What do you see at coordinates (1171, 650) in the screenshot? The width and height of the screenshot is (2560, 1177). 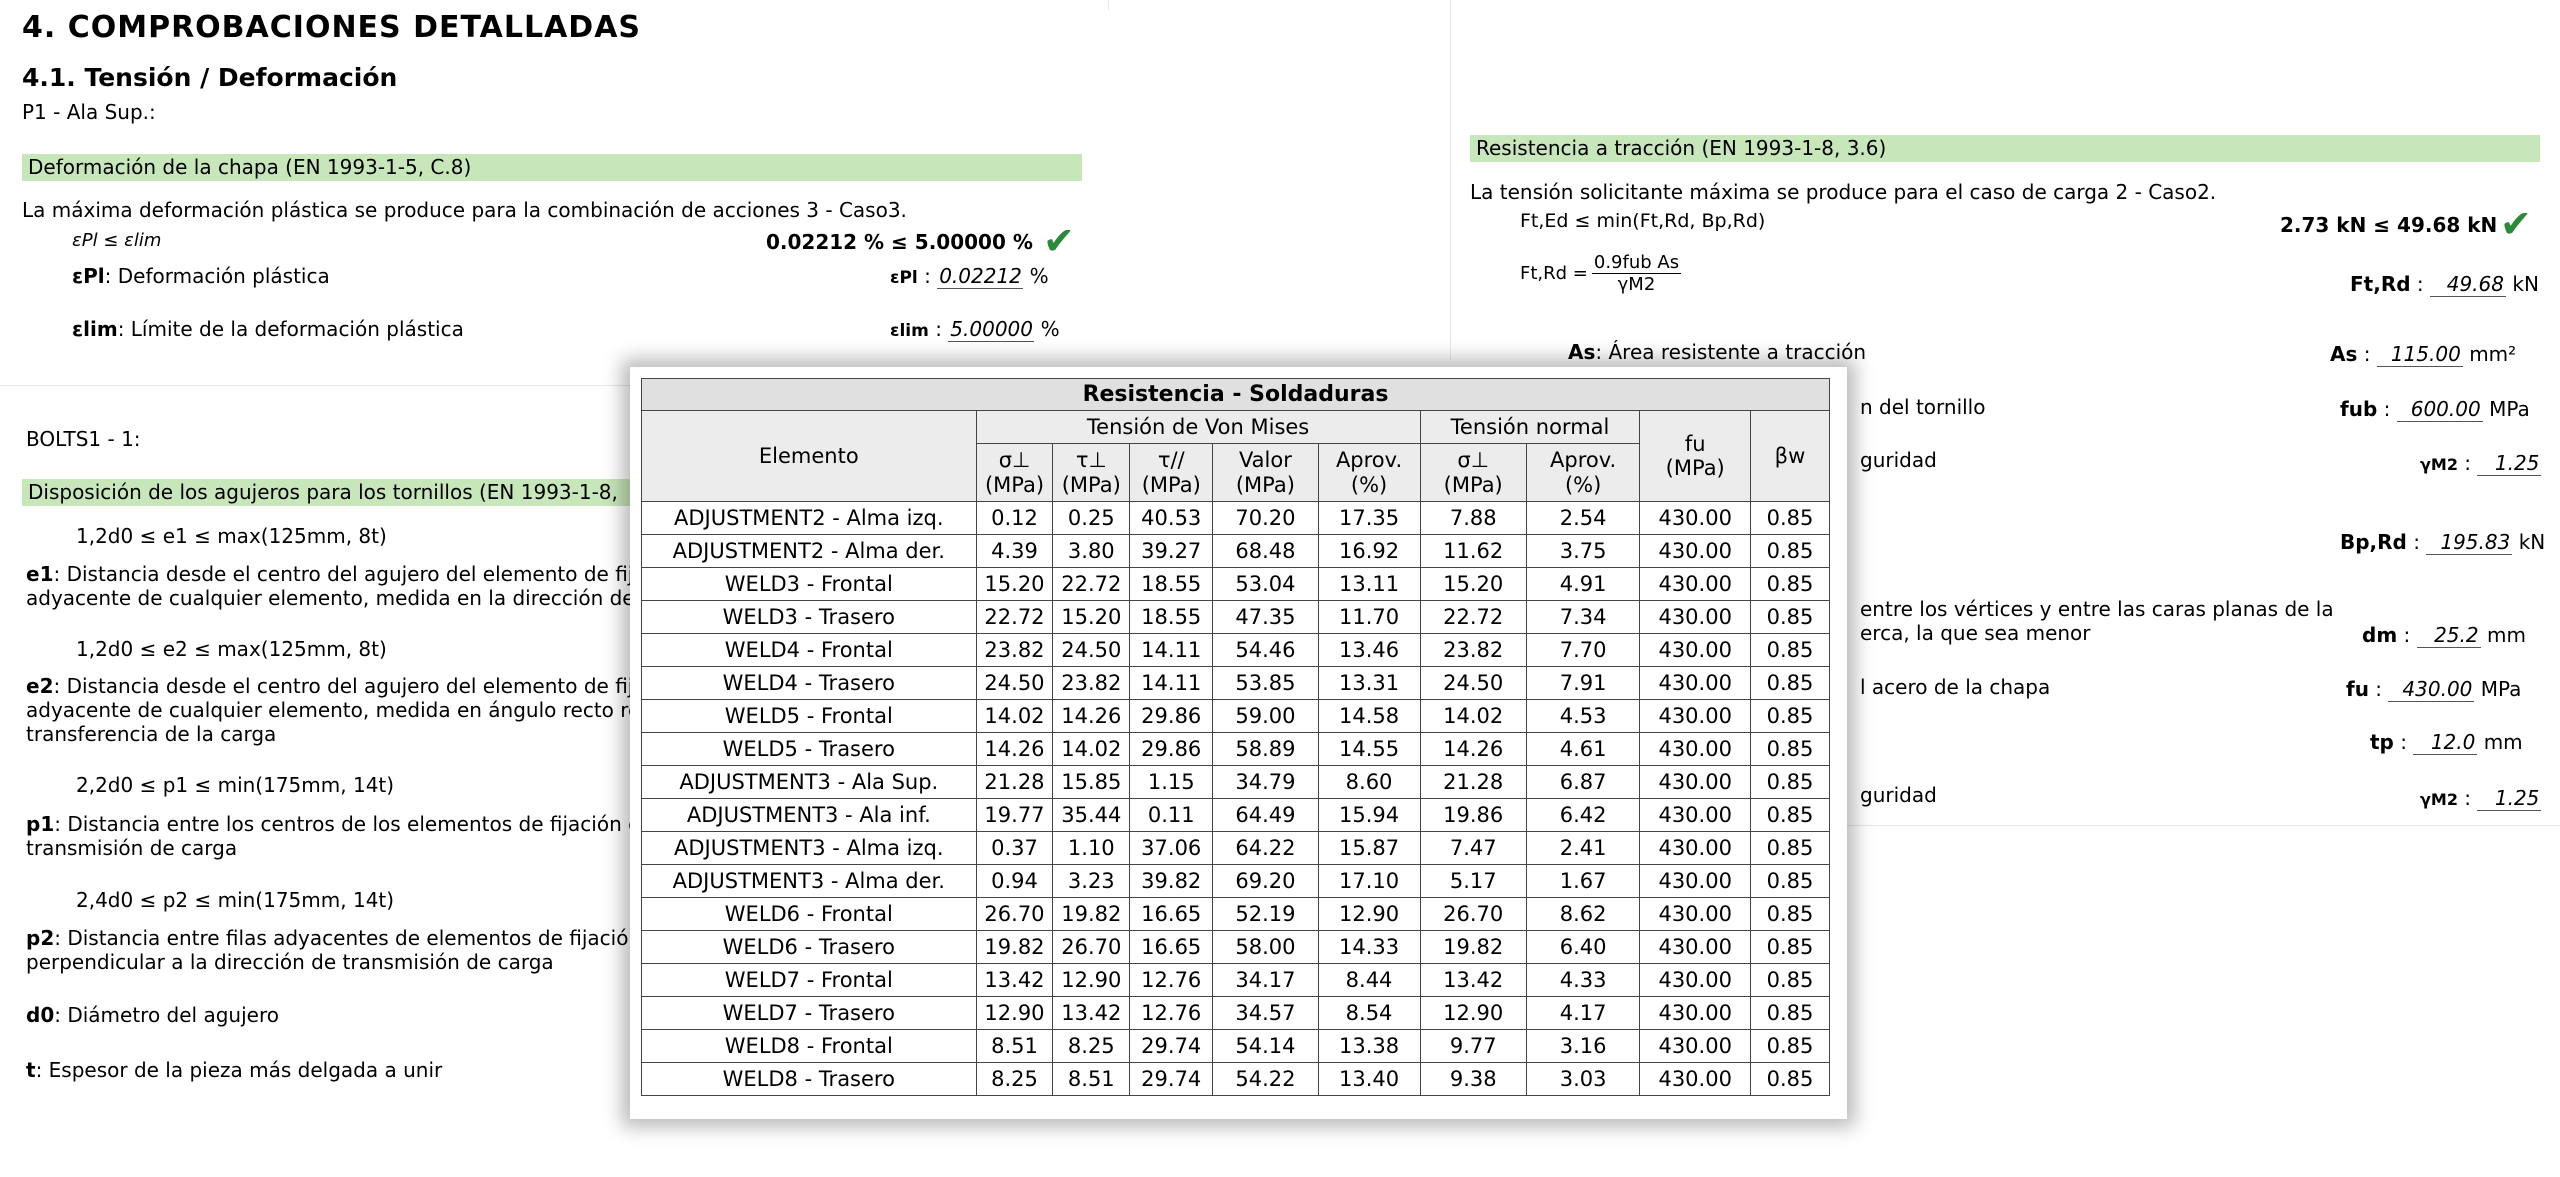 I see `weld-value-cell: 14.11` at bounding box center [1171, 650].